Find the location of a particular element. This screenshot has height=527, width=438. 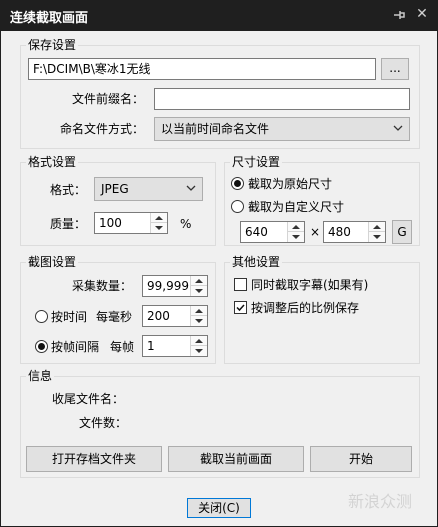

ratio-label: 按调整后的比例保存 is located at coordinates (305, 308).